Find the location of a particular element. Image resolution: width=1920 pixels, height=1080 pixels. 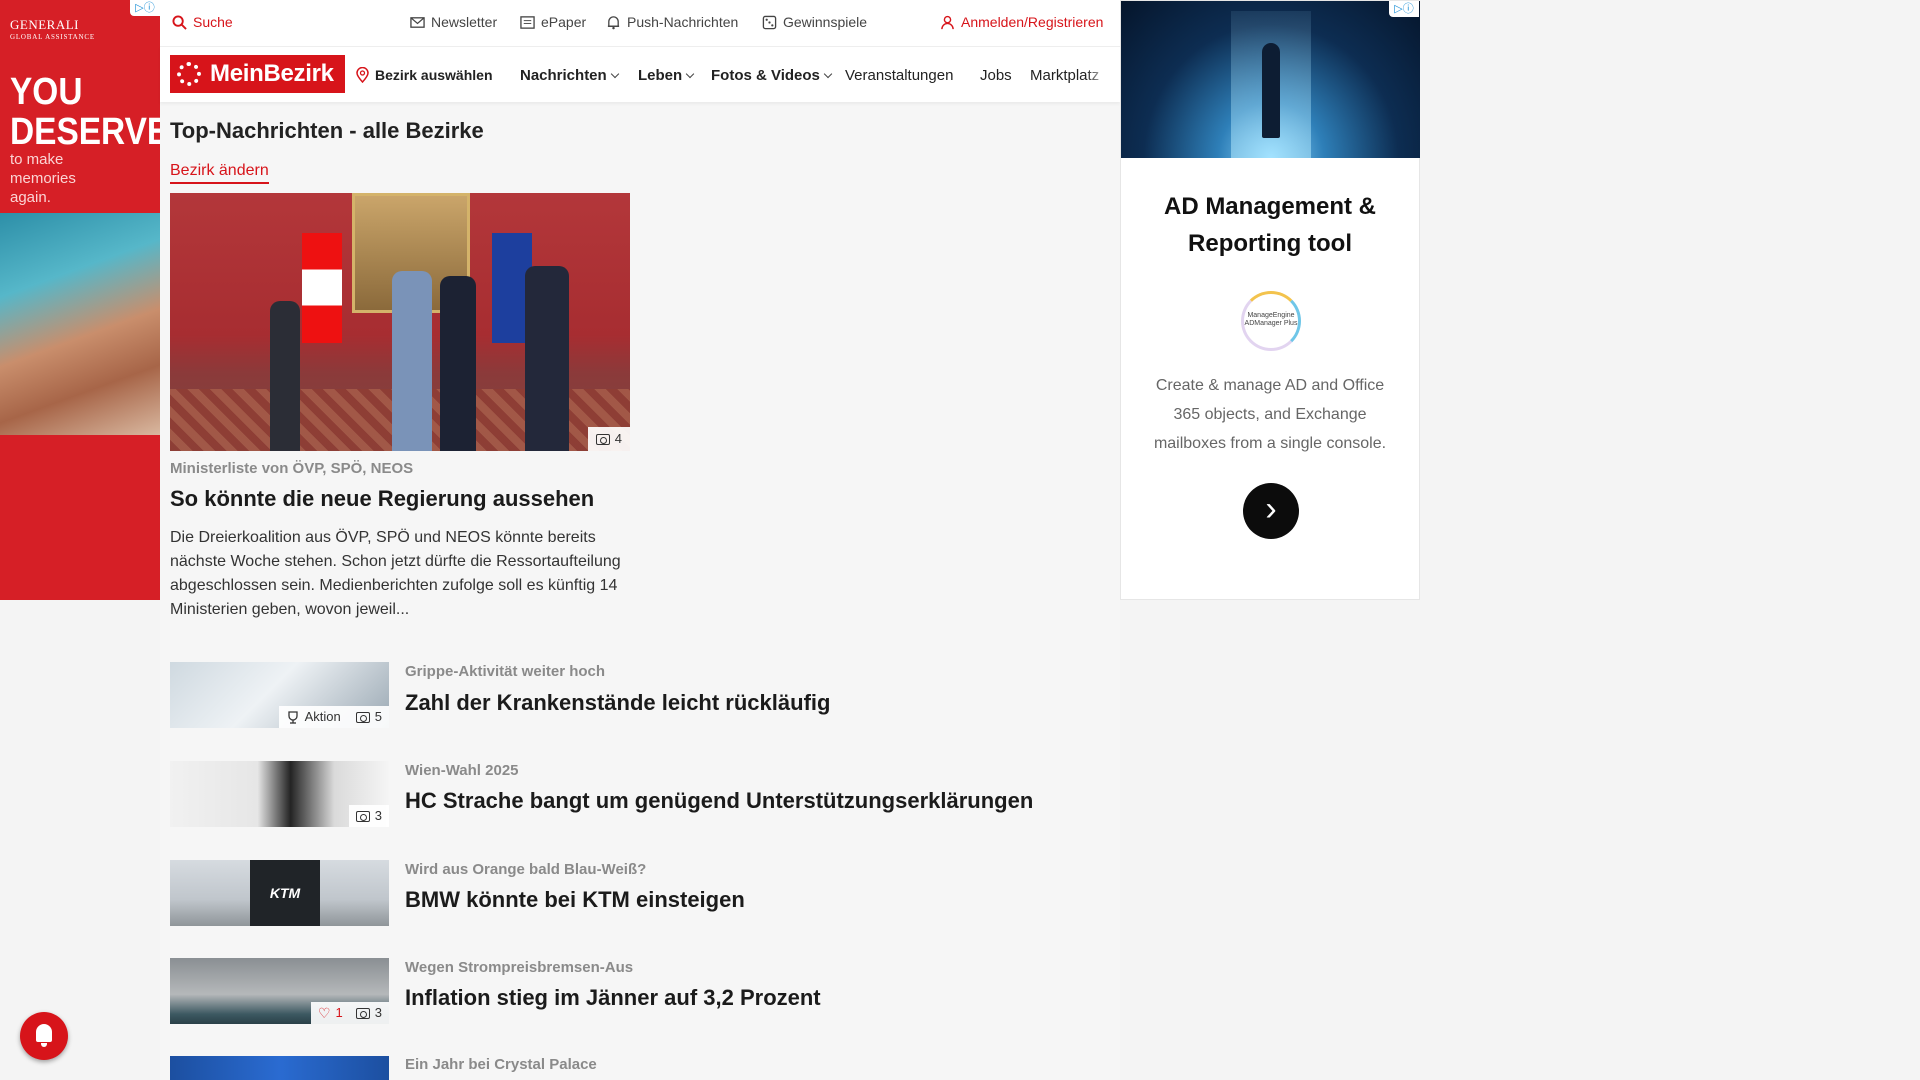

nav-label: Veranstaltungen is located at coordinates (899, 75).